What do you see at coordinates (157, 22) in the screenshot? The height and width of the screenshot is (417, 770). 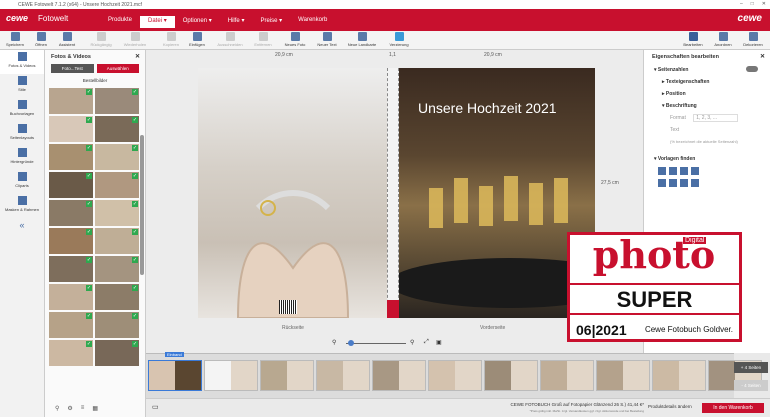 I see `menu-datei: Datei ▾` at bounding box center [157, 22].